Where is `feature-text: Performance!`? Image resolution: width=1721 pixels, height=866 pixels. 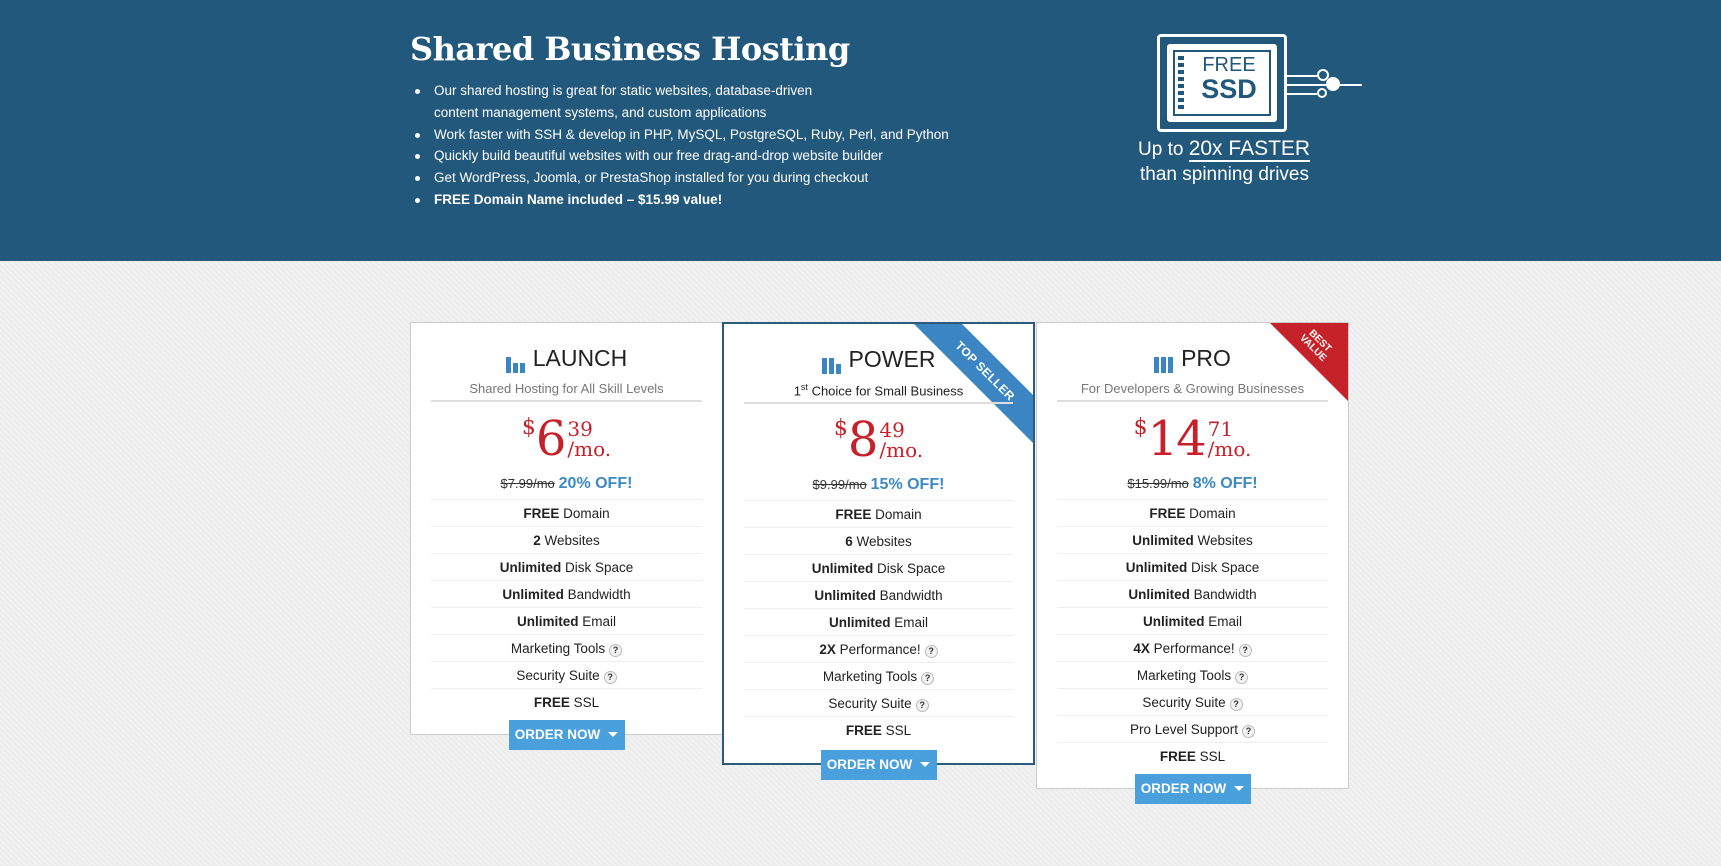
feature-text: Performance! is located at coordinates (1194, 648).